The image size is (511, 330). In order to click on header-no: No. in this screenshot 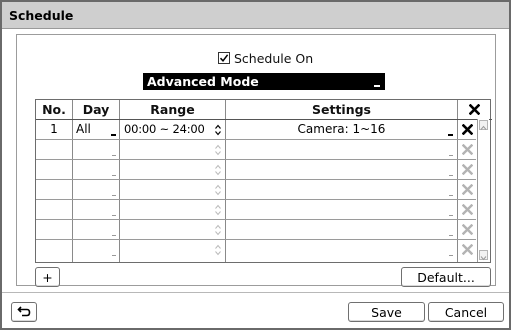, I will do `click(54, 109)`.